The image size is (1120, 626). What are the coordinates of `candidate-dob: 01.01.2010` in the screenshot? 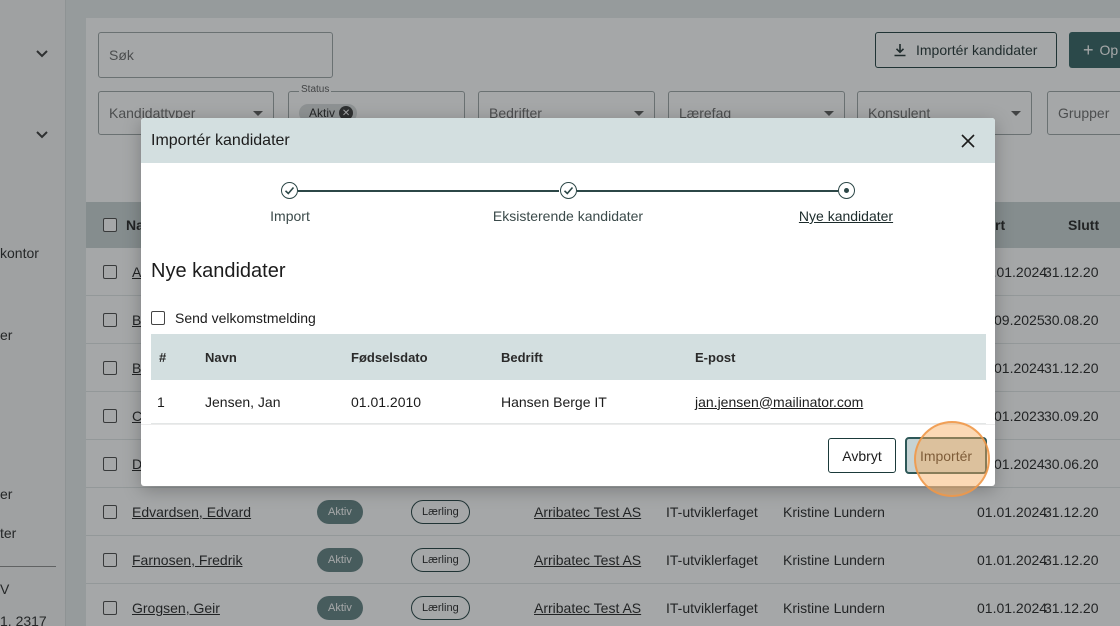 It's located at (386, 401).